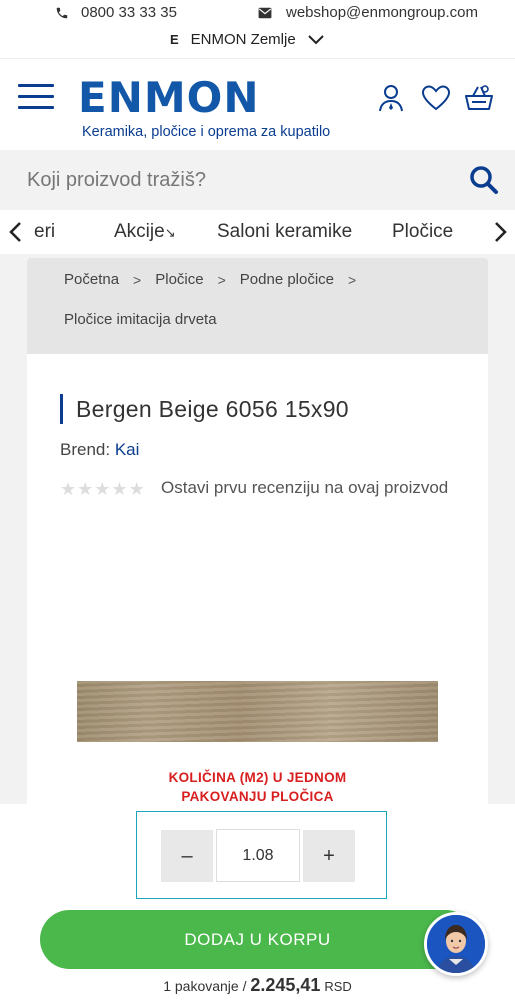 The width and height of the screenshot is (515, 1000). Describe the element at coordinates (170, 232) in the screenshot. I see `arrow-down-right-icon: ↘` at that location.